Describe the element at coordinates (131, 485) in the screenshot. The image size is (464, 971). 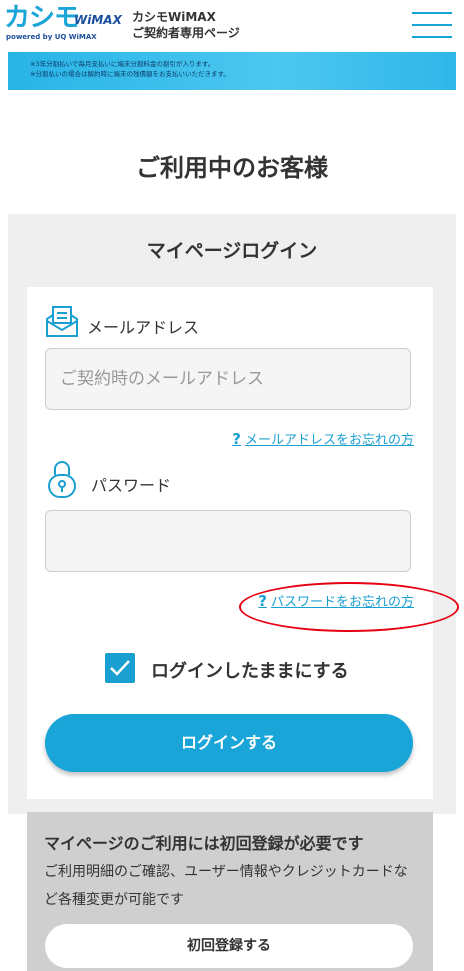
I see `password-label: パスワード` at that location.